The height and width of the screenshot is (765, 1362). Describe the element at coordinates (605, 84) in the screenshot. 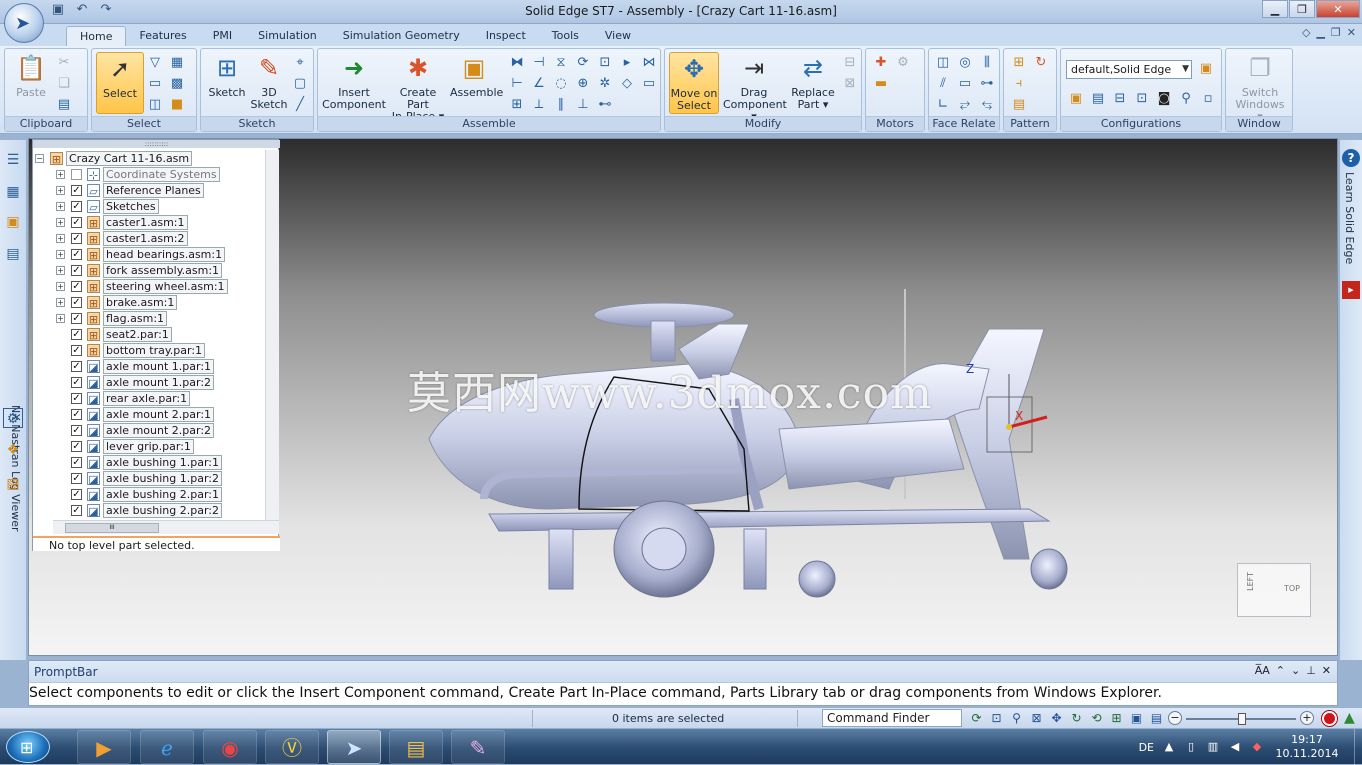

I see `gear-icon: ✲` at that location.